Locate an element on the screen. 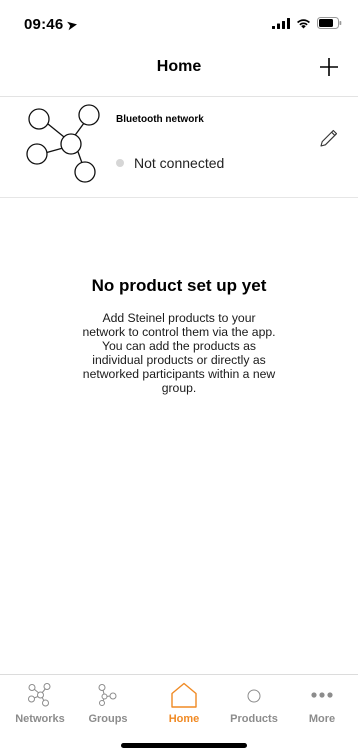  nav-bar: Home is located at coordinates (179, 68).